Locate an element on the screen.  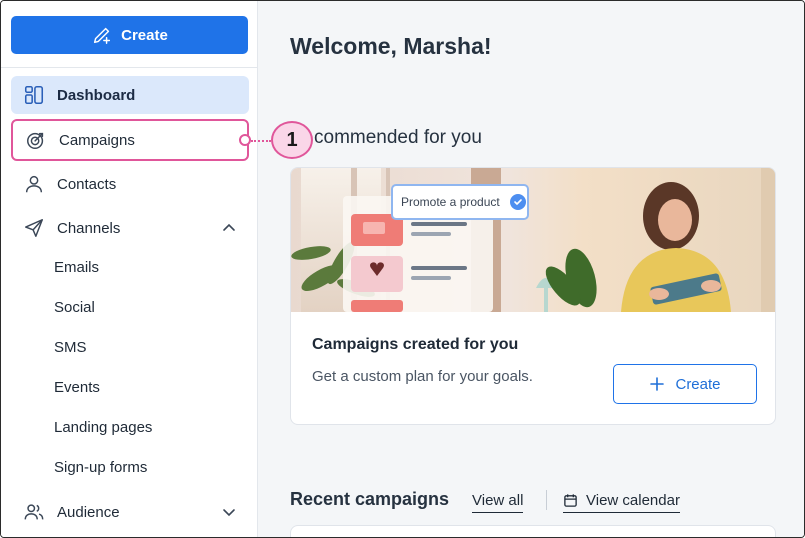
recent-campaigns-card is located at coordinates (533, 531).